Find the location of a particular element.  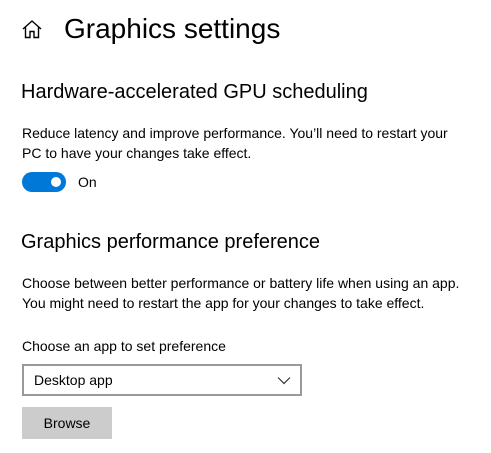

browse-button: Browse is located at coordinates (67, 423).